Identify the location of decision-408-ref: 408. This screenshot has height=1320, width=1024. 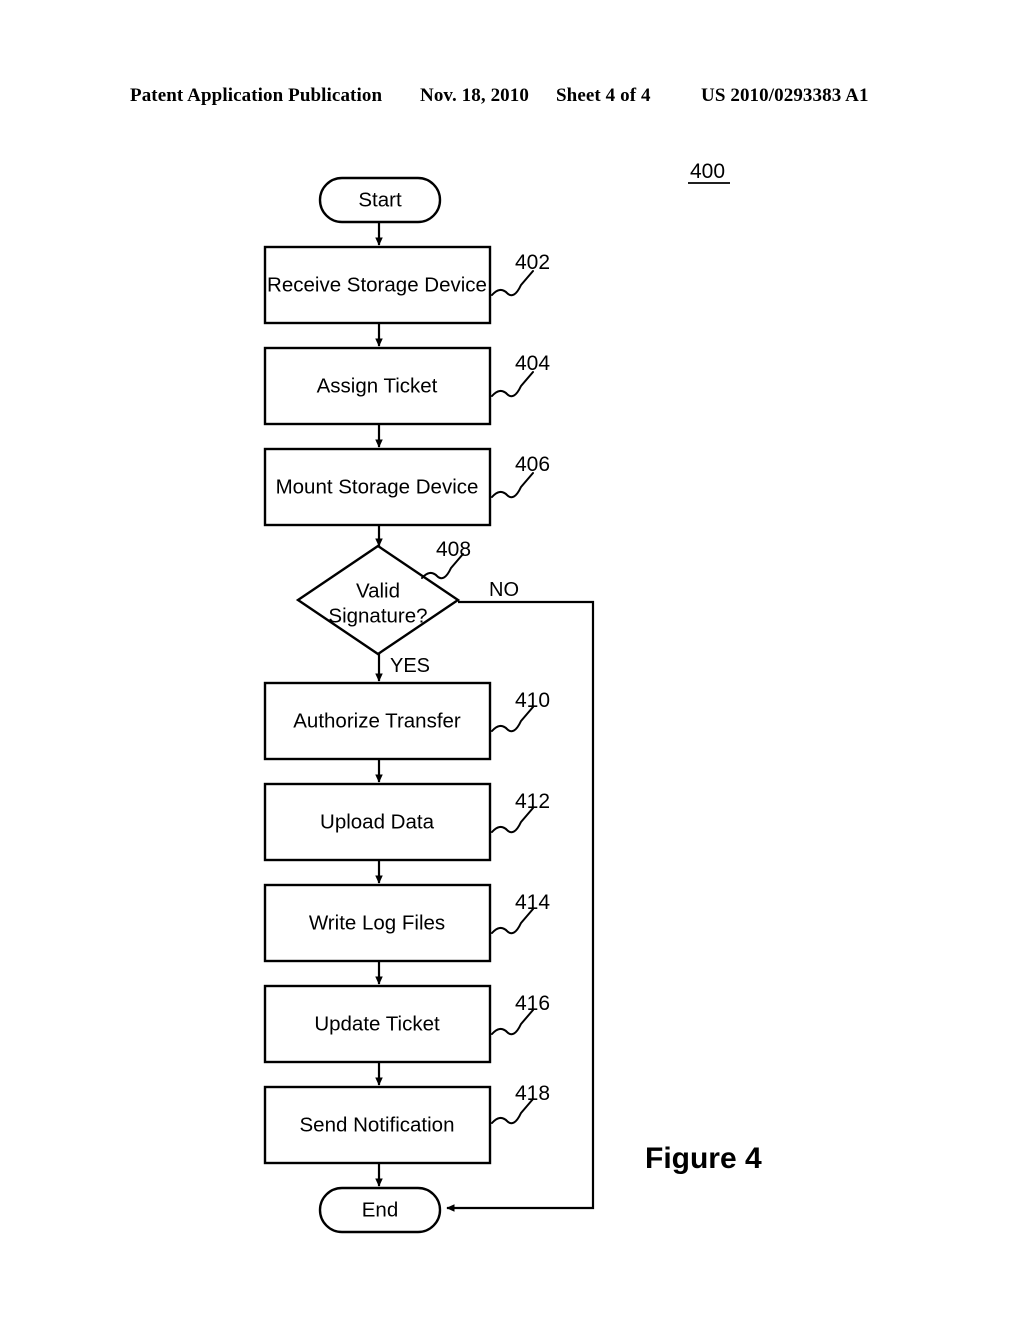
(453, 549).